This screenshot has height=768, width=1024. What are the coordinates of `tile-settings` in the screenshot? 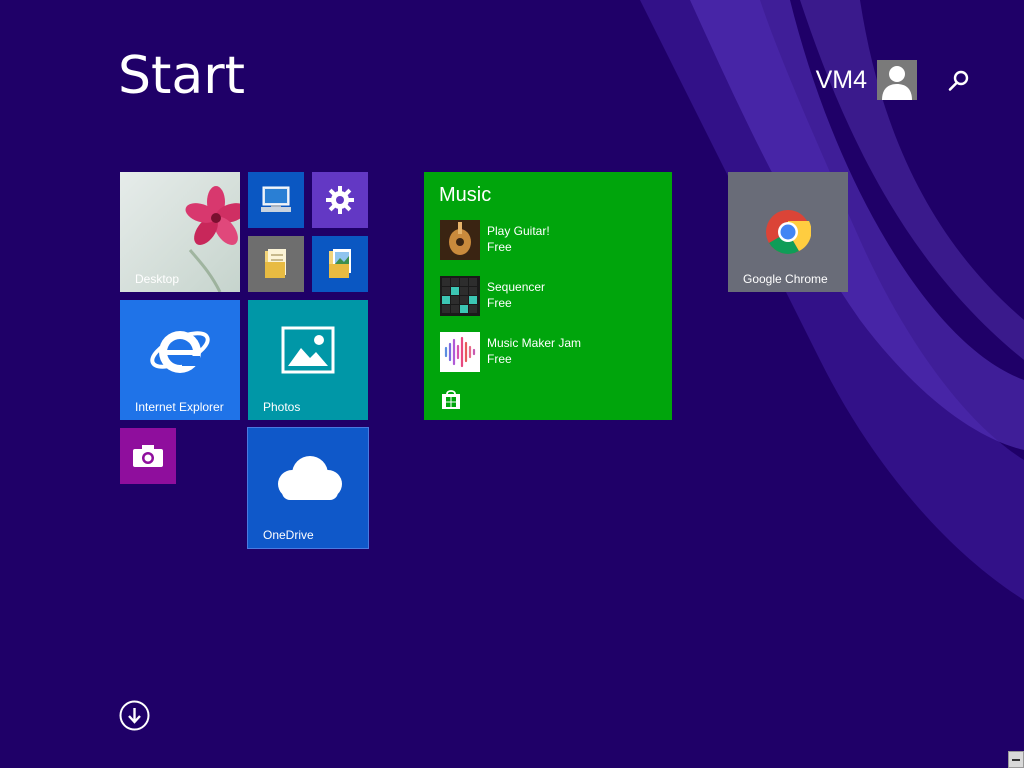 It's located at (340, 200).